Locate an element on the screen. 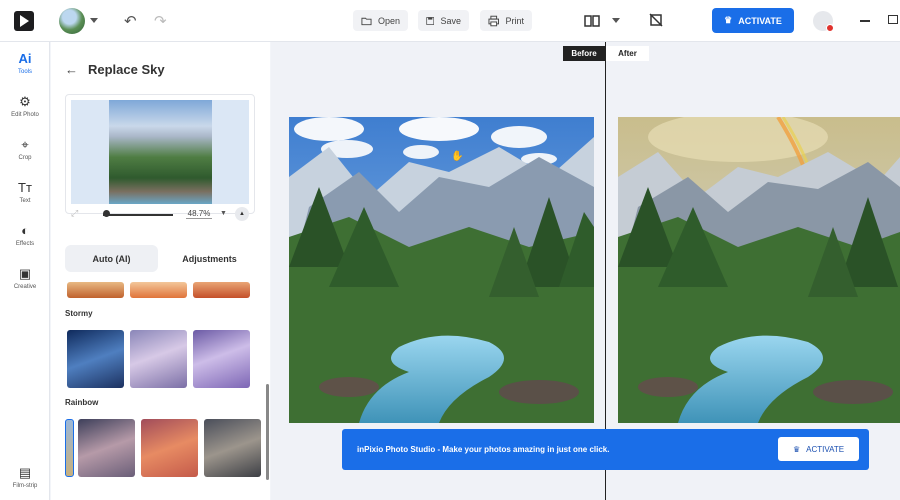 Image resolution: width=900 pixels, height=500 pixels. ai-tools-icon: Ai is located at coordinates (25, 58).